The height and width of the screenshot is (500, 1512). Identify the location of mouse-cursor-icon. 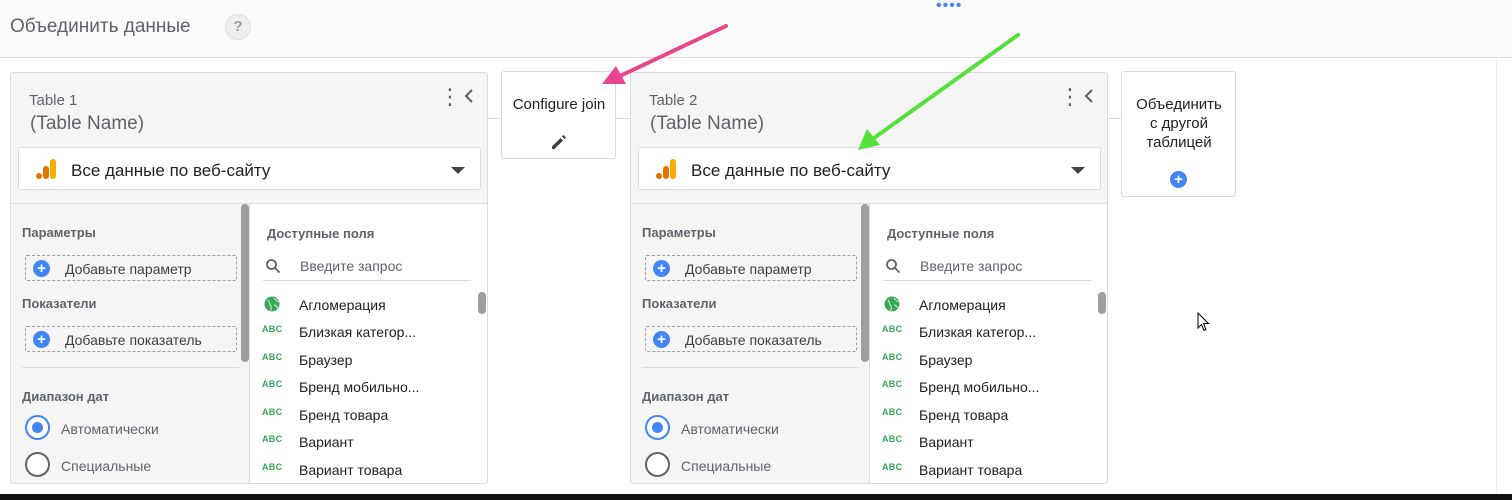
(1203, 322).